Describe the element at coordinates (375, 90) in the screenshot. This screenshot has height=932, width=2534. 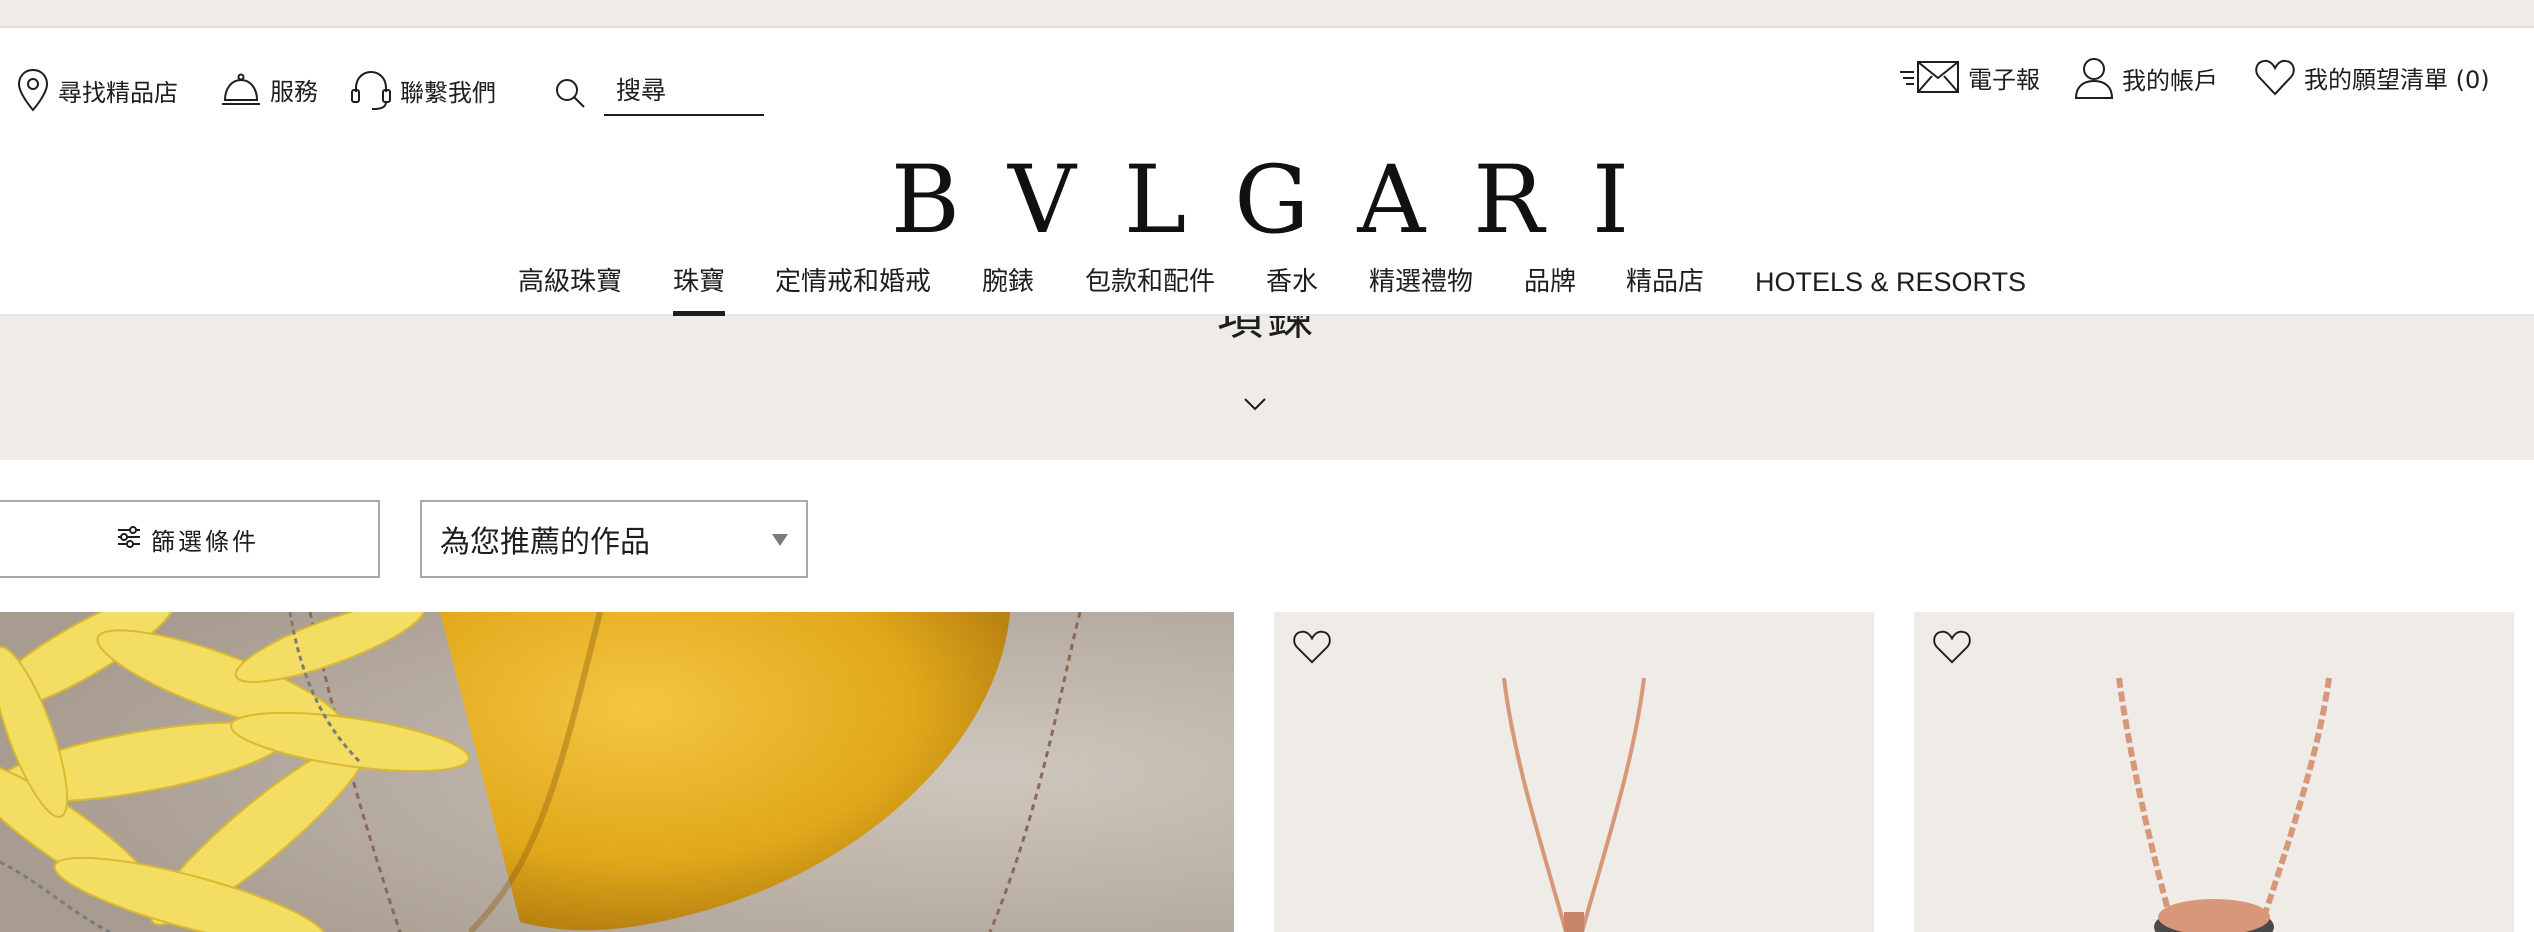
I see `headset-icon` at that location.